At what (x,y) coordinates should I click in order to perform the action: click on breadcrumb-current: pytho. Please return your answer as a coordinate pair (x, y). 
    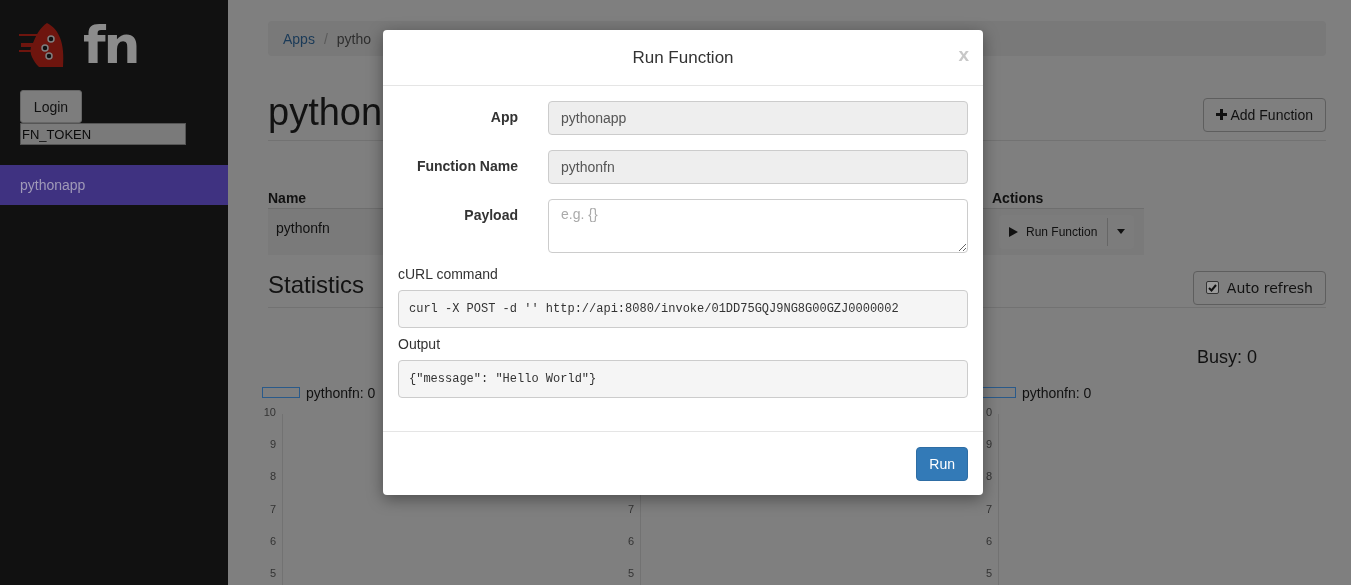
    Looking at the image, I should click on (354, 38).